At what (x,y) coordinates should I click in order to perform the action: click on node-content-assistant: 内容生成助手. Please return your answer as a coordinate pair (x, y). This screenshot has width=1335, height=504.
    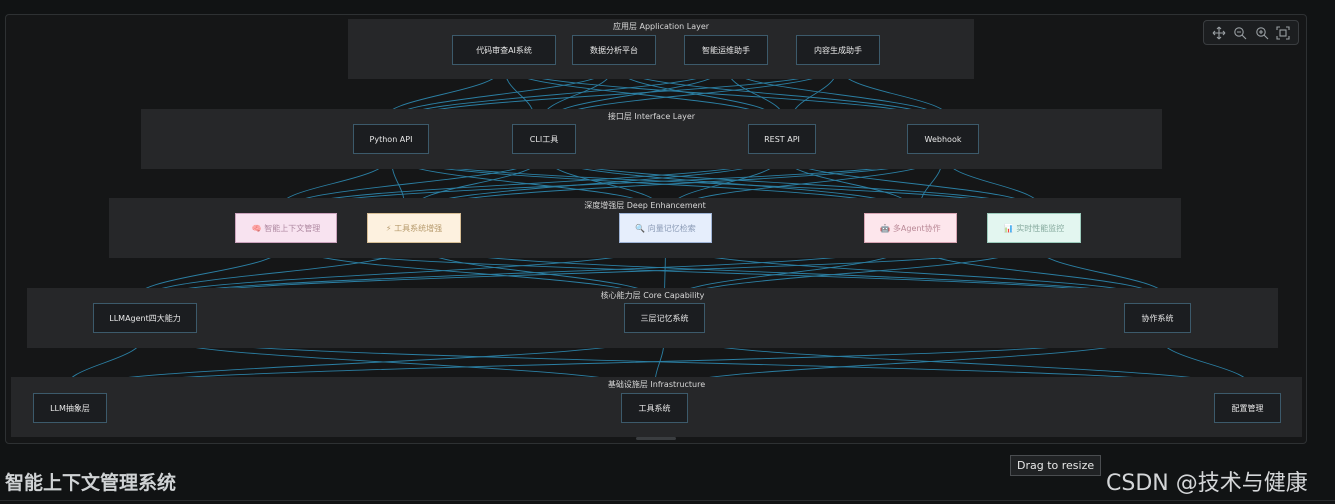
    Looking at the image, I should click on (838, 50).